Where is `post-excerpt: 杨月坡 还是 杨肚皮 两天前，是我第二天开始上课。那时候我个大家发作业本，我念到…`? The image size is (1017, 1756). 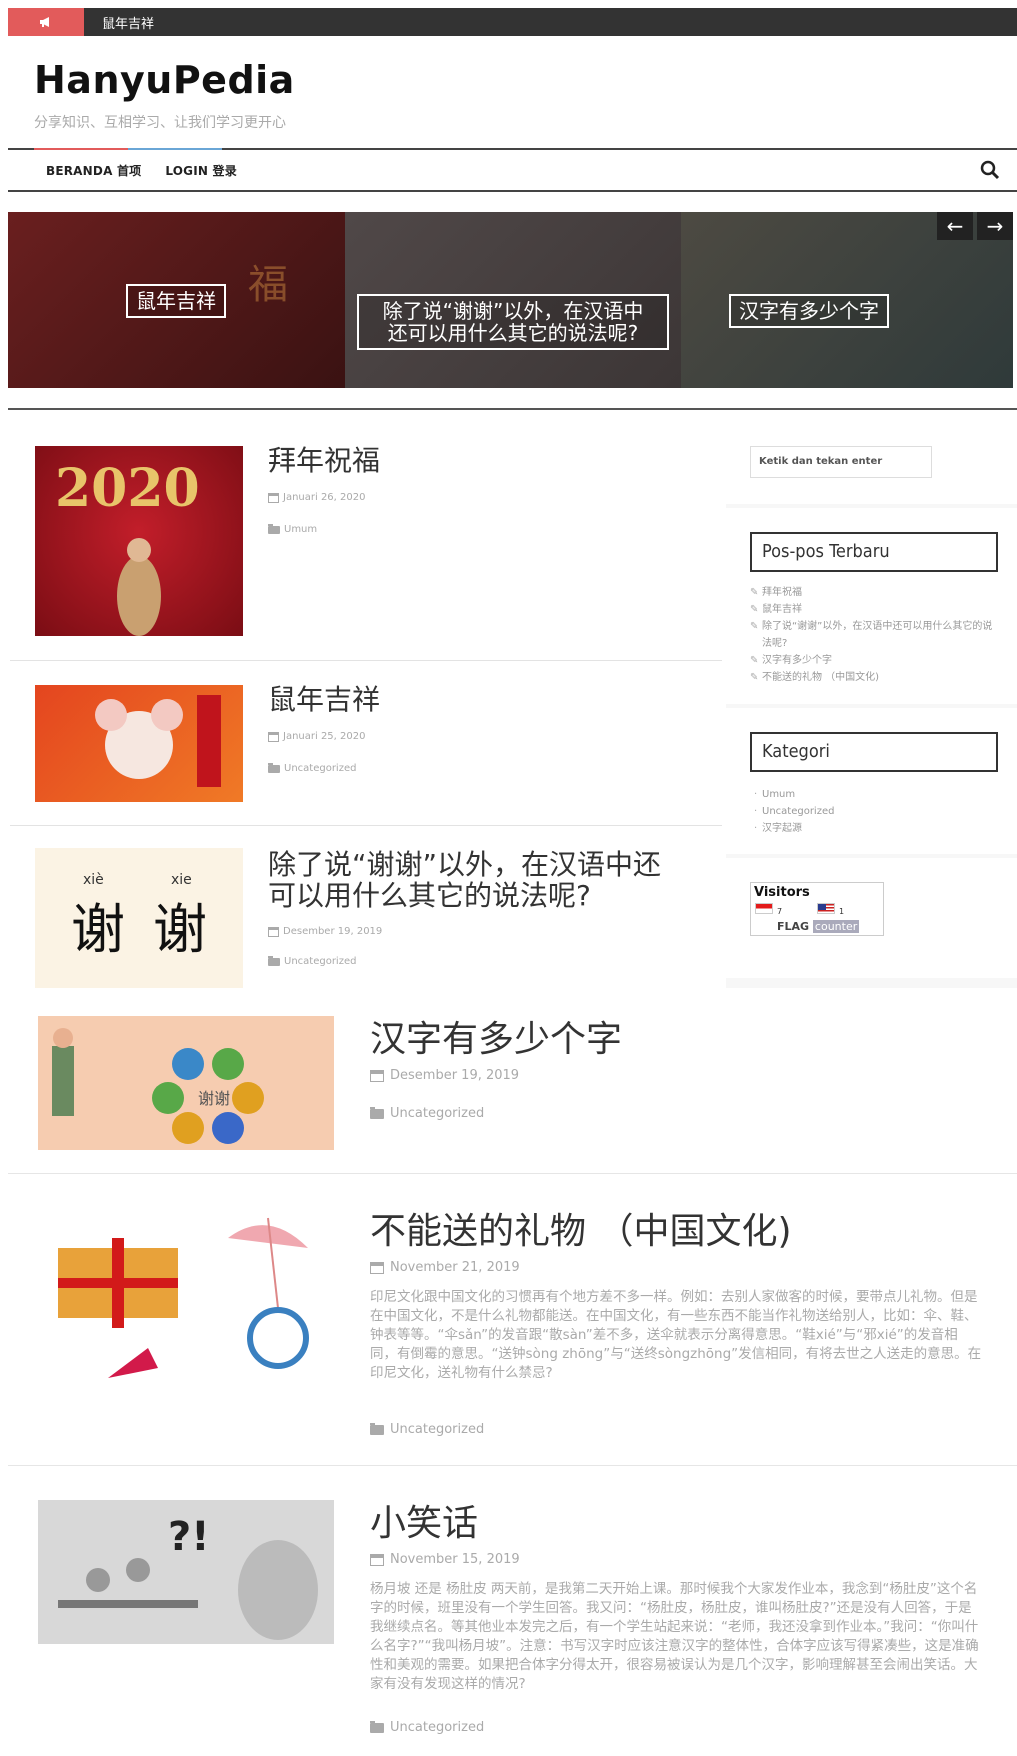
post-excerpt: 杨月坡 还是 杨肚皮 两天前，是我第二天开始上课。那时候我个大家发作业本，我念到… is located at coordinates (674, 1636).